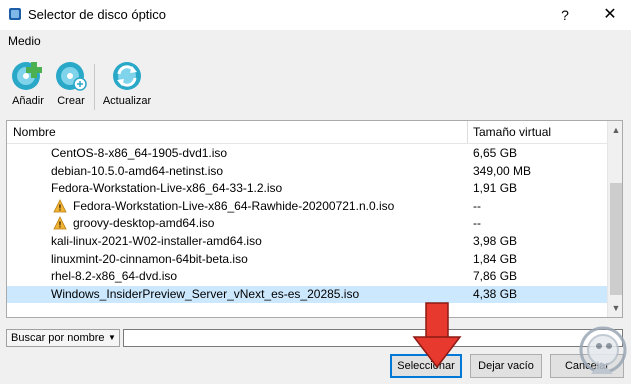  Describe the element at coordinates (603, 350) in the screenshot. I see `watermark-logo-icon` at that location.